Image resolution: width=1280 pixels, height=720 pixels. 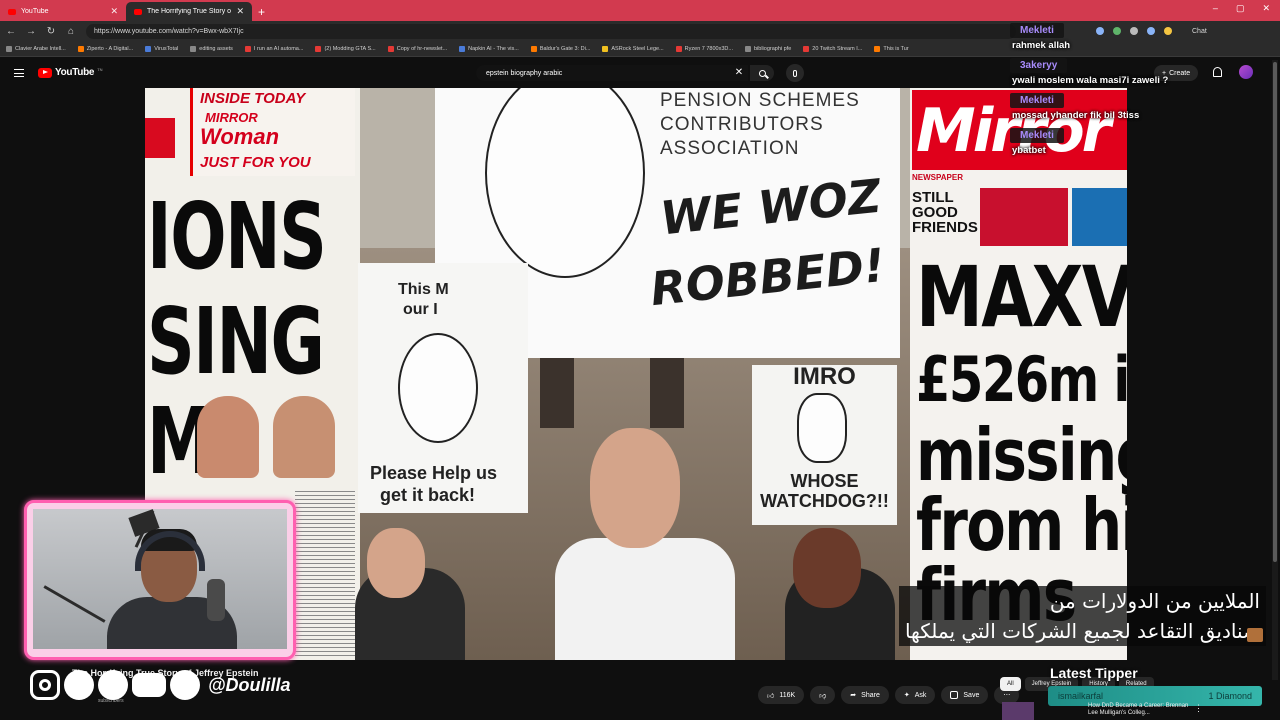 I want to click on masthead-text: MIRROR, so click(x=231, y=117).